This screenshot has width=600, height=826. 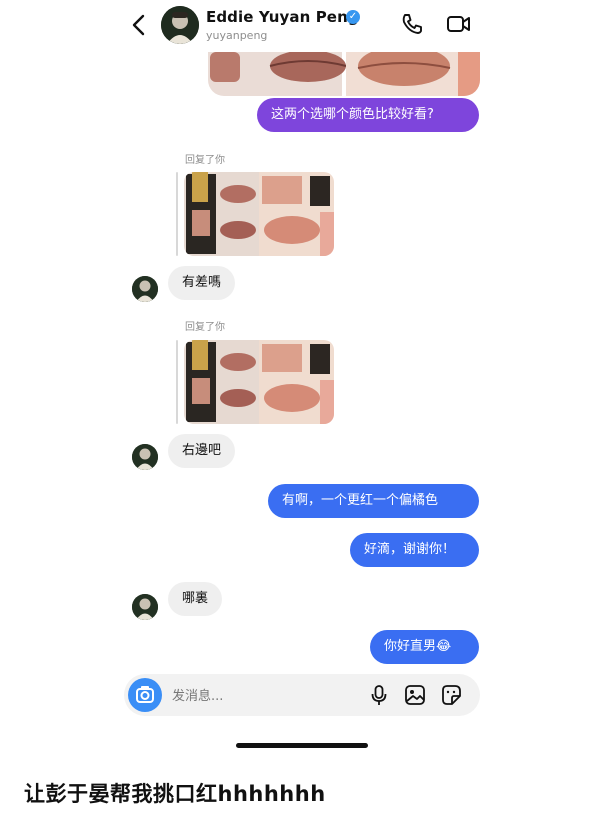 I want to click on camera-button, so click(x=145, y=695).